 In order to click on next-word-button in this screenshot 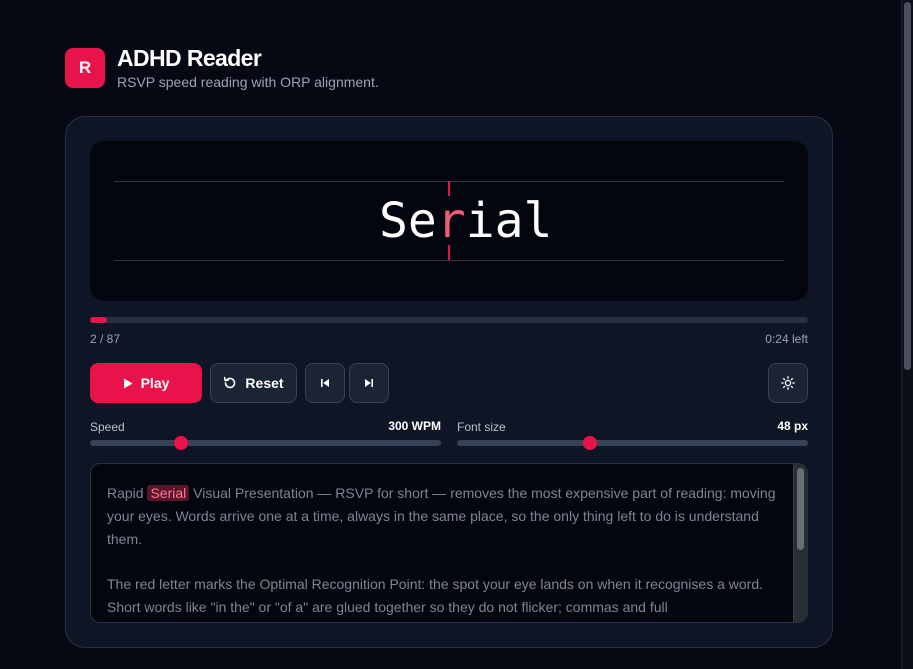, I will do `click(369, 383)`.